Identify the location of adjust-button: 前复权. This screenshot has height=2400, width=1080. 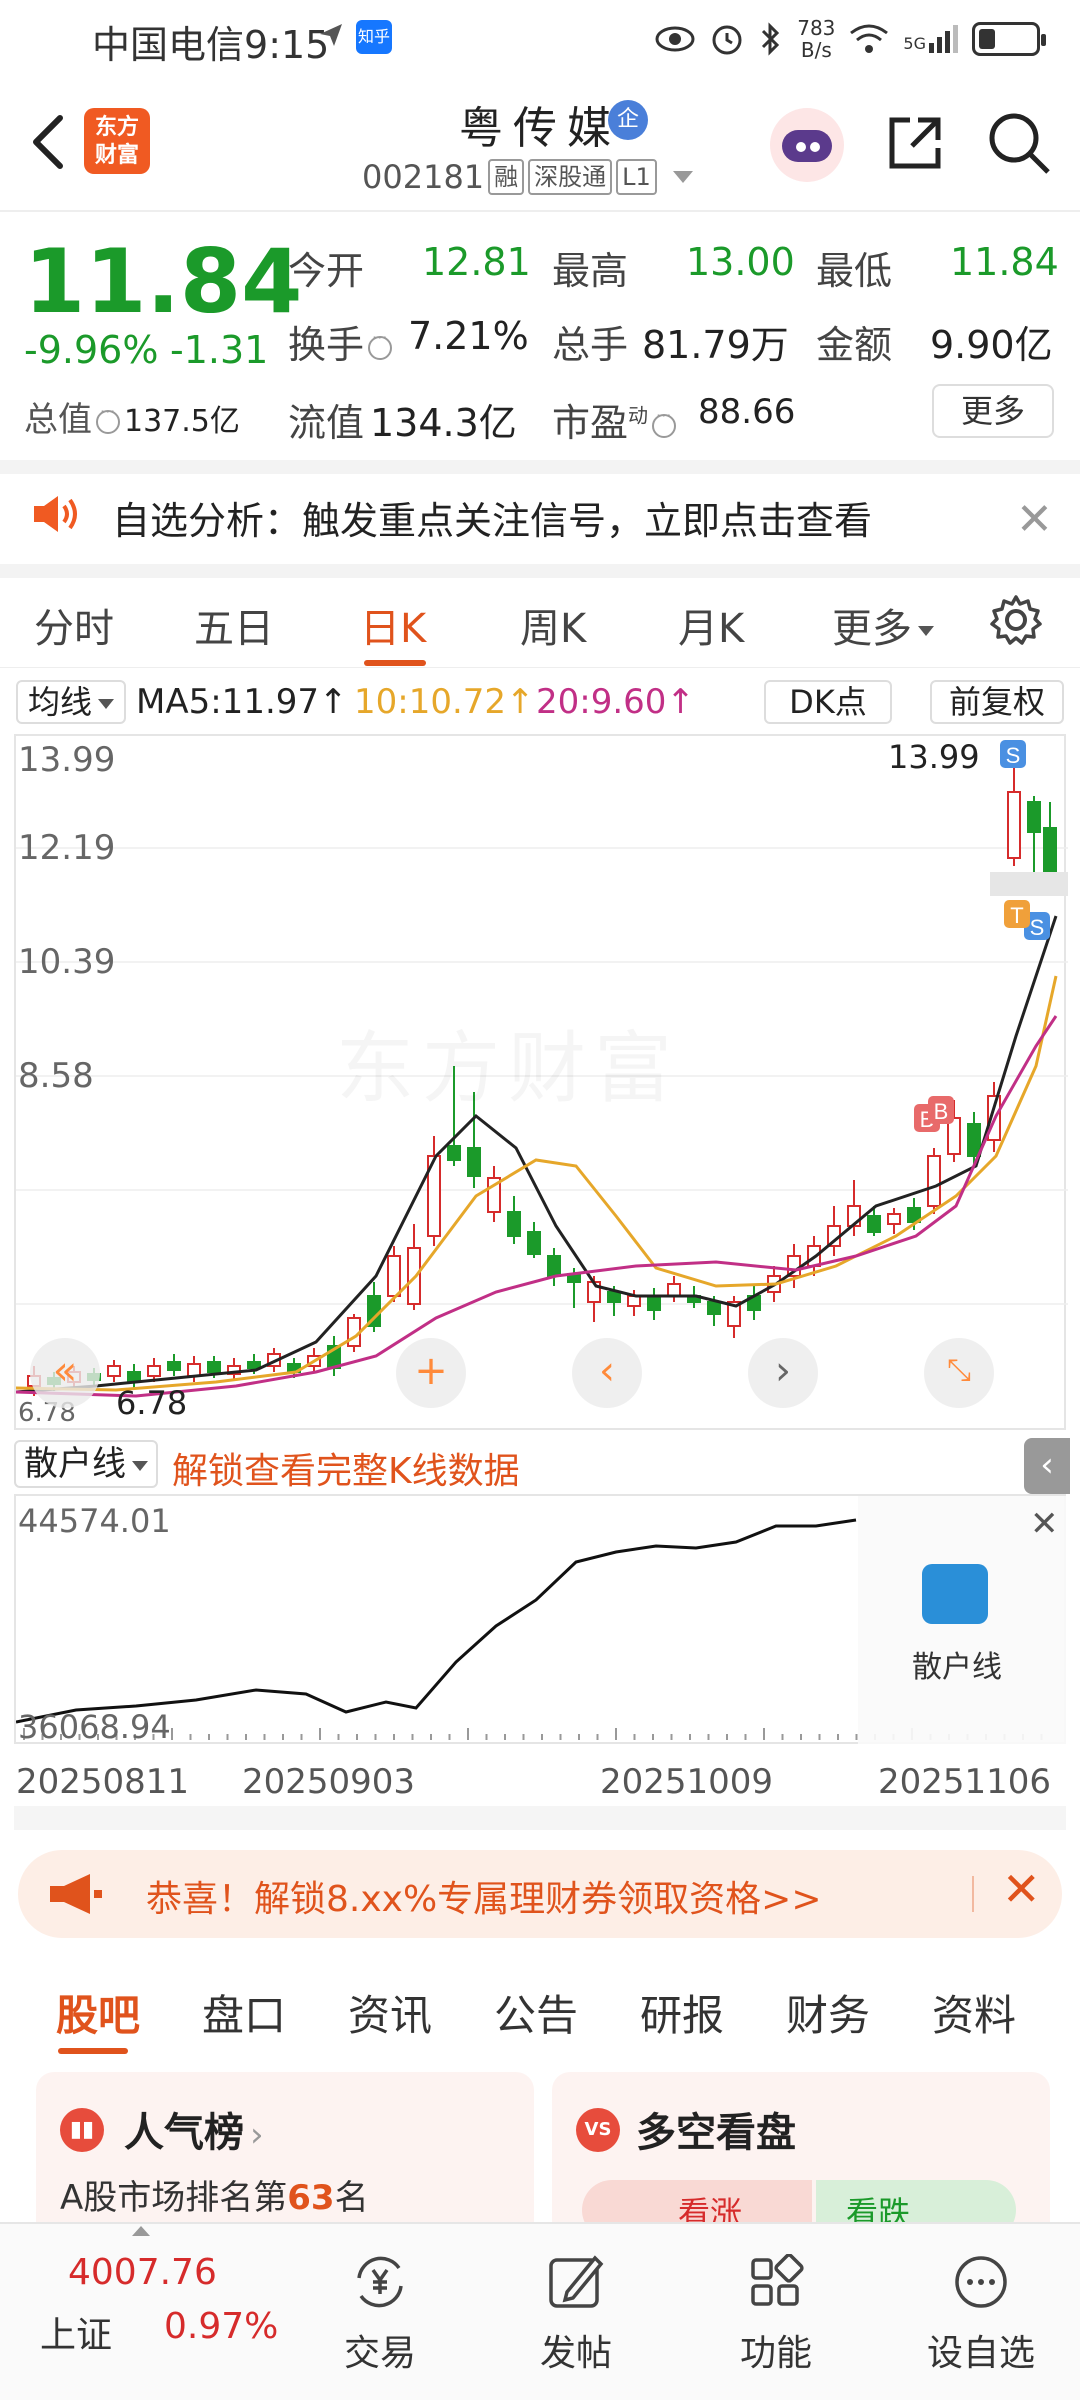
(997, 702).